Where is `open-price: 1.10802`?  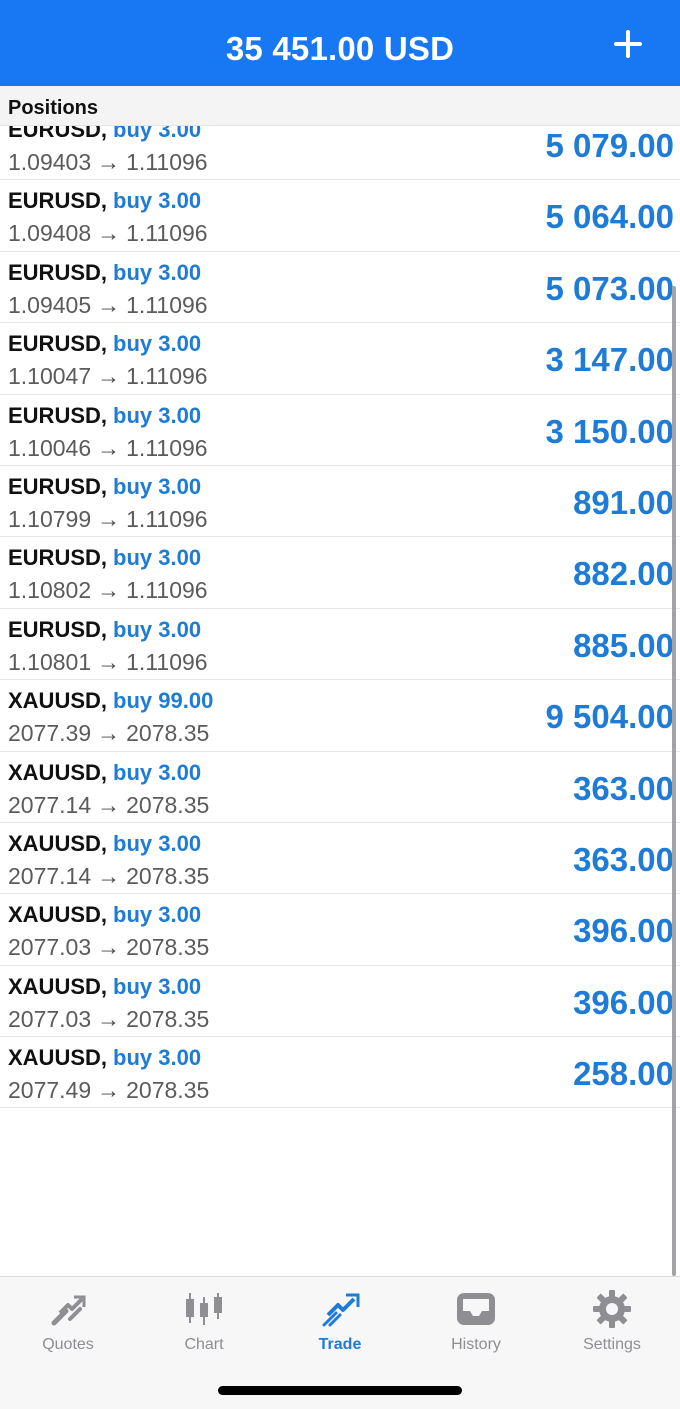
open-price: 1.10802 is located at coordinates (50, 590).